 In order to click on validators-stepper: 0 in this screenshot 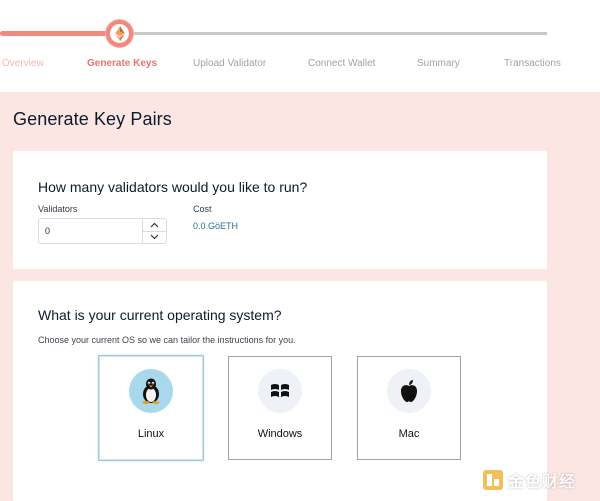, I will do `click(102, 231)`.